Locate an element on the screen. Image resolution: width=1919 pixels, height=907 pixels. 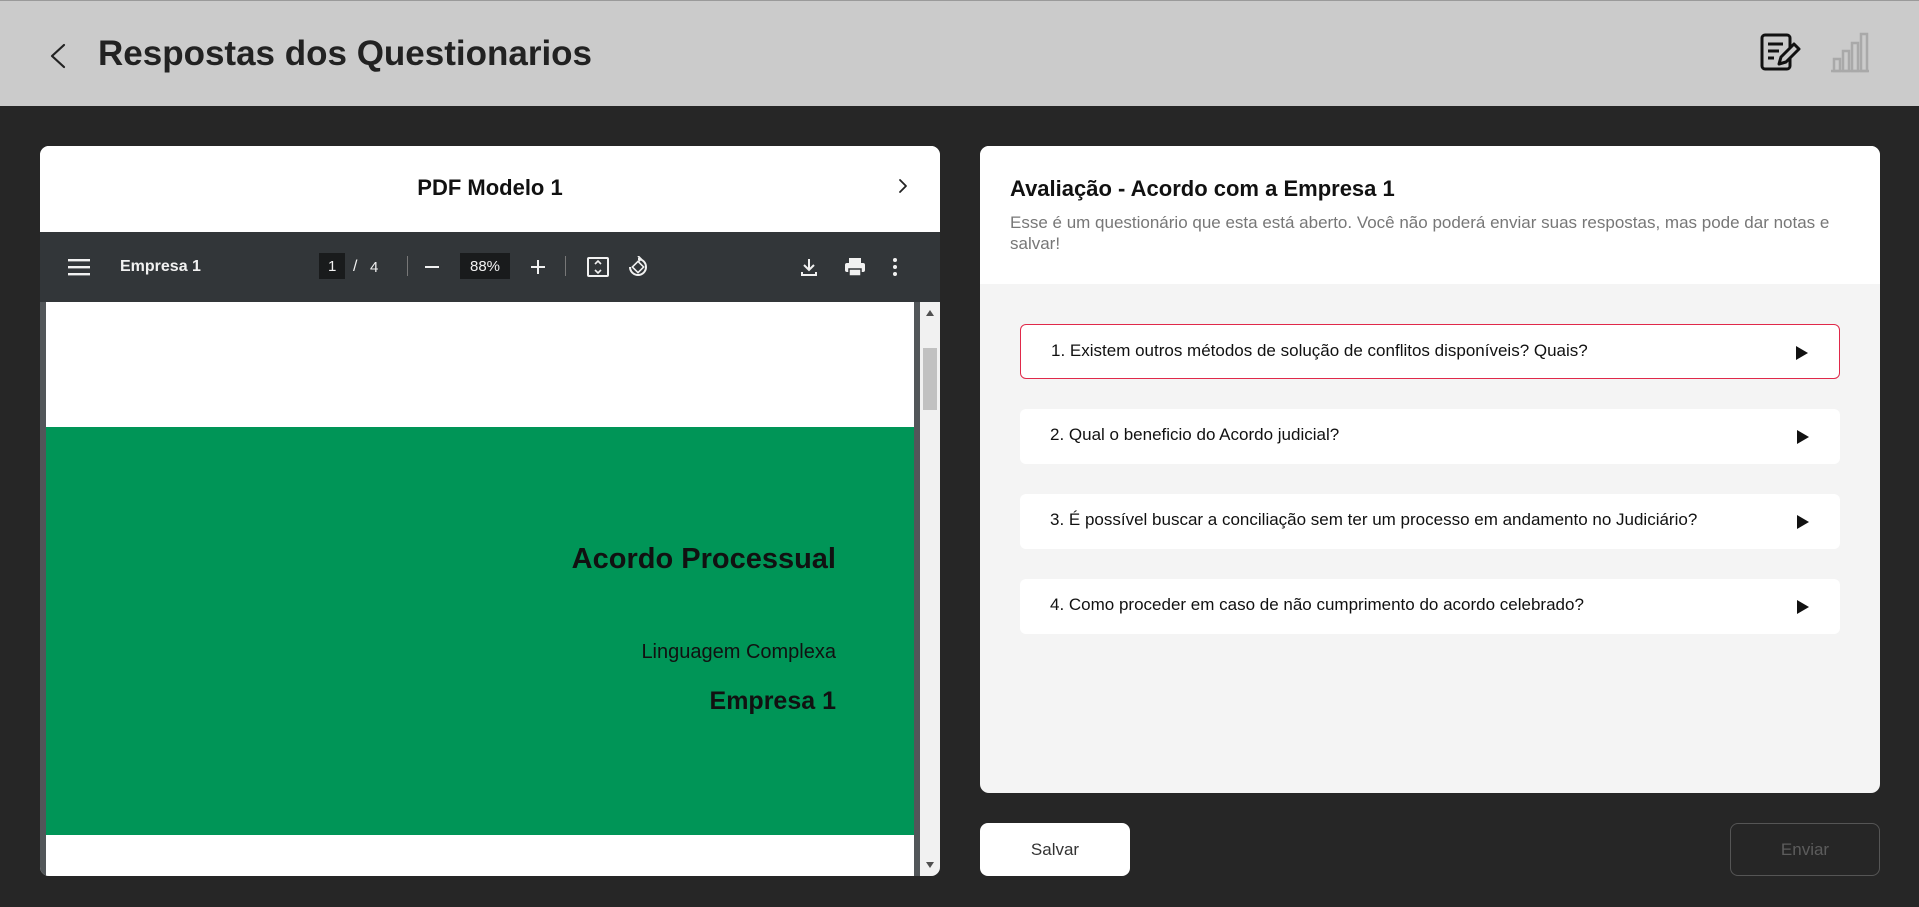
pdf-panel-header: PDF Modelo 1 is located at coordinates (490, 189).